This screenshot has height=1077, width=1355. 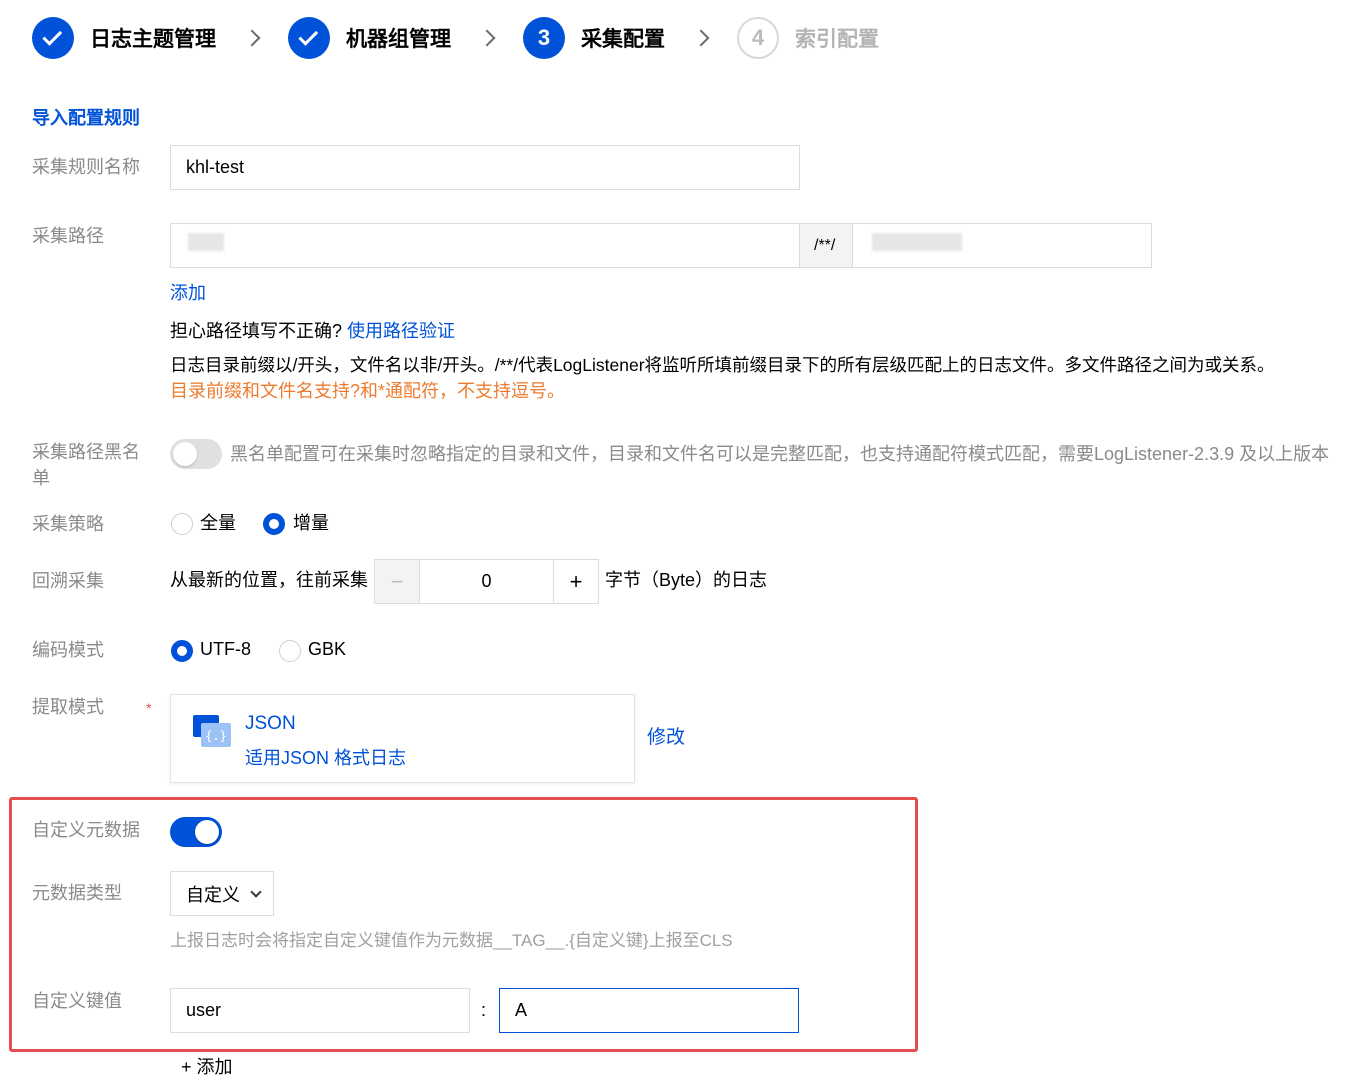 I want to click on extract-mode-card: {.} JSON 适用JSON 格式日志, so click(x=402, y=738).